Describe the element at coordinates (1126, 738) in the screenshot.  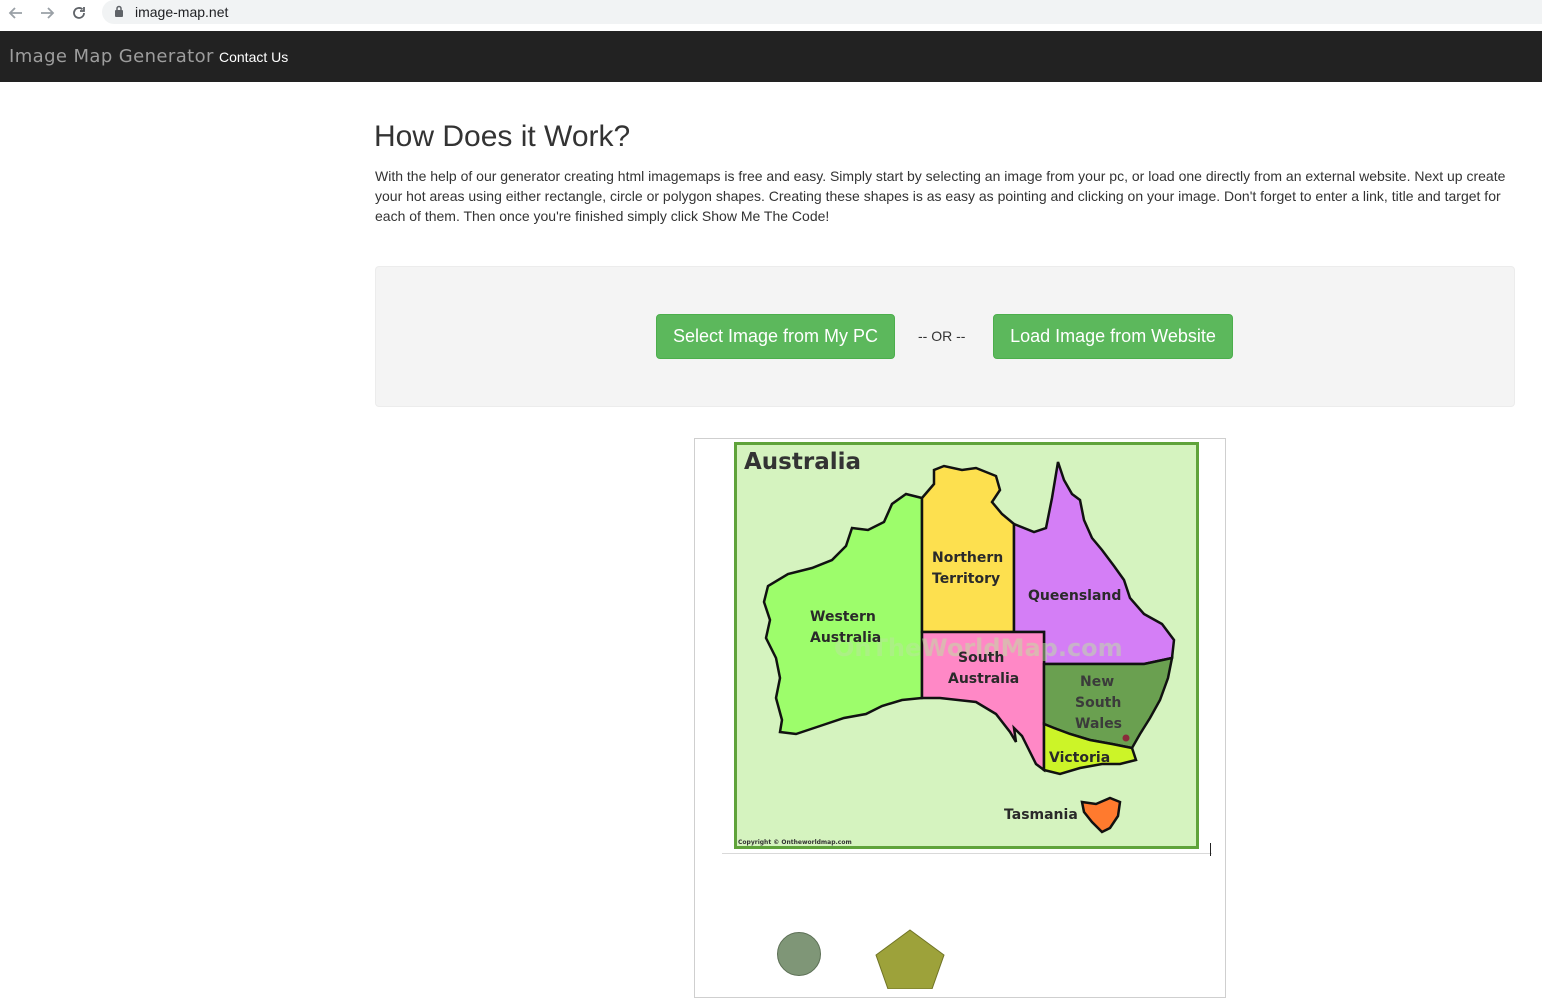
I see `act-marker` at that location.